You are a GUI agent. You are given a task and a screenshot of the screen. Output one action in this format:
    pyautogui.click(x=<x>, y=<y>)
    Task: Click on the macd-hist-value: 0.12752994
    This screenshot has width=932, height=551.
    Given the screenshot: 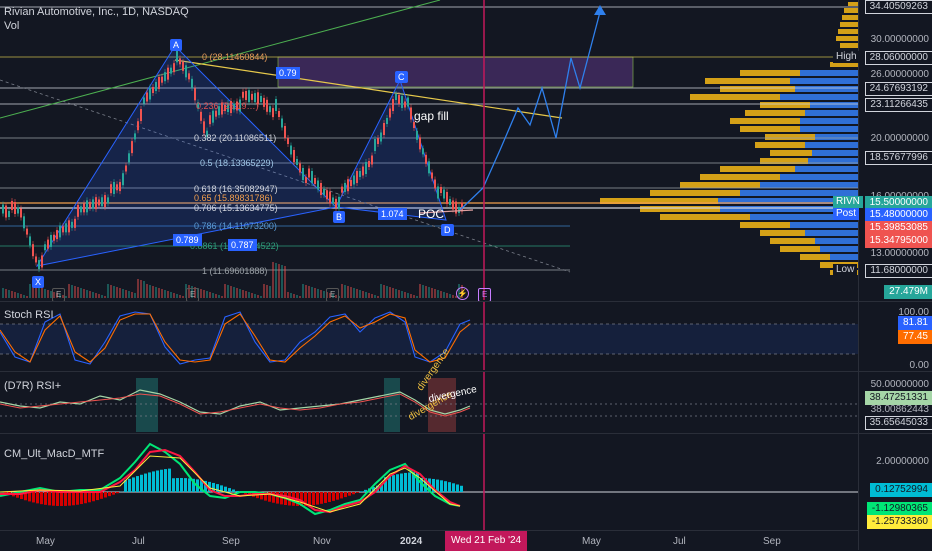 What is the action you would take?
    pyautogui.click(x=901, y=490)
    